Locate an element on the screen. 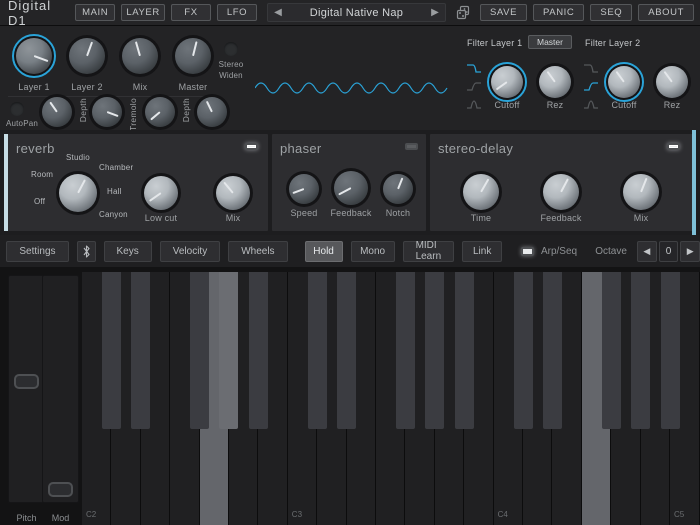  reverb-mode-studio: Studio is located at coordinates (78, 157).